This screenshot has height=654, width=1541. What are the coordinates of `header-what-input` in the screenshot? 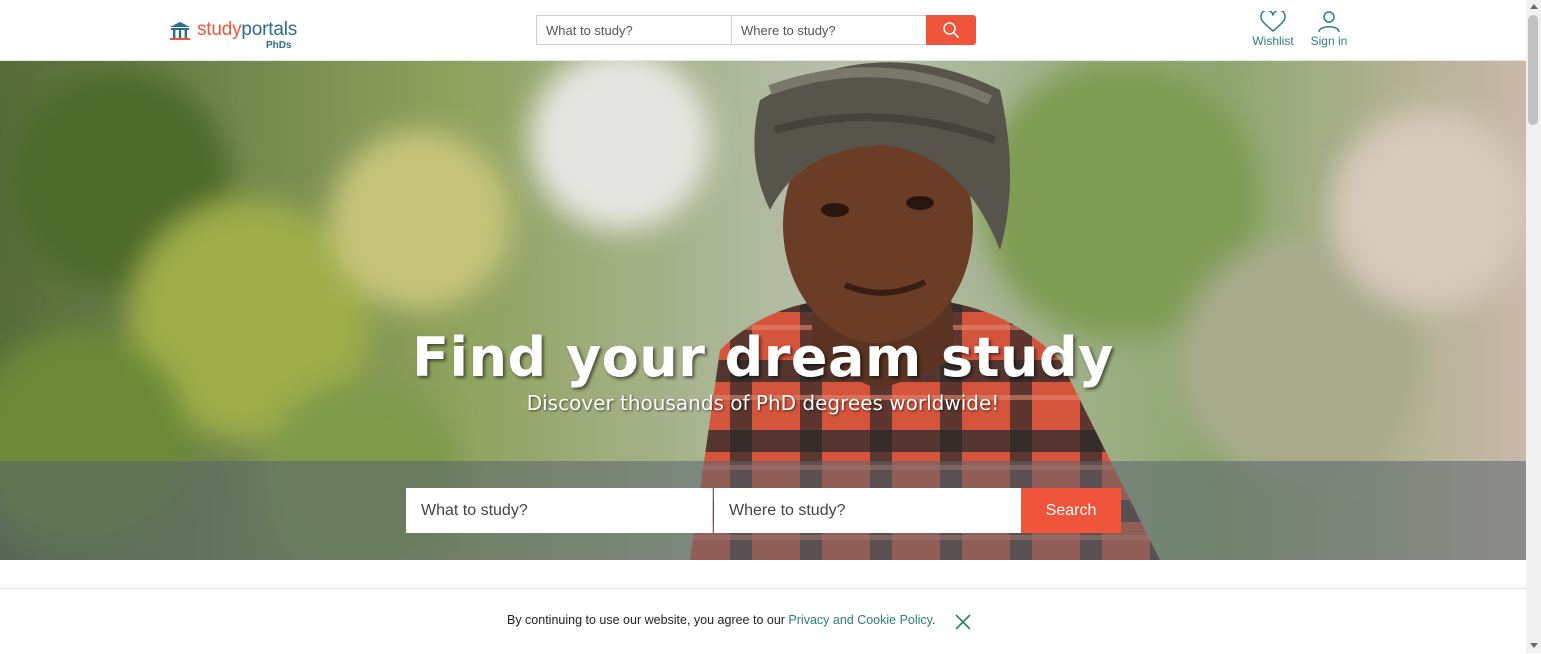 It's located at (634, 30).